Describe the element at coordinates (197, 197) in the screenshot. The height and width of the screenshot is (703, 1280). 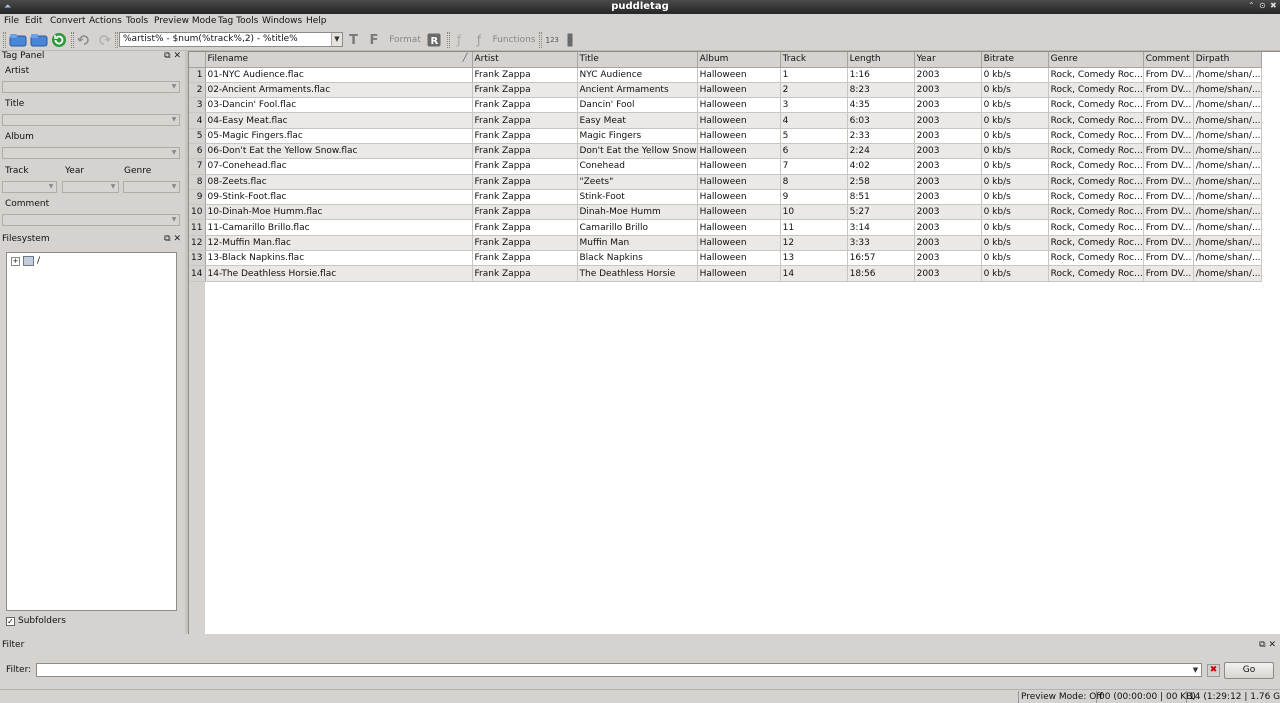
I see `row-number: 9` at that location.